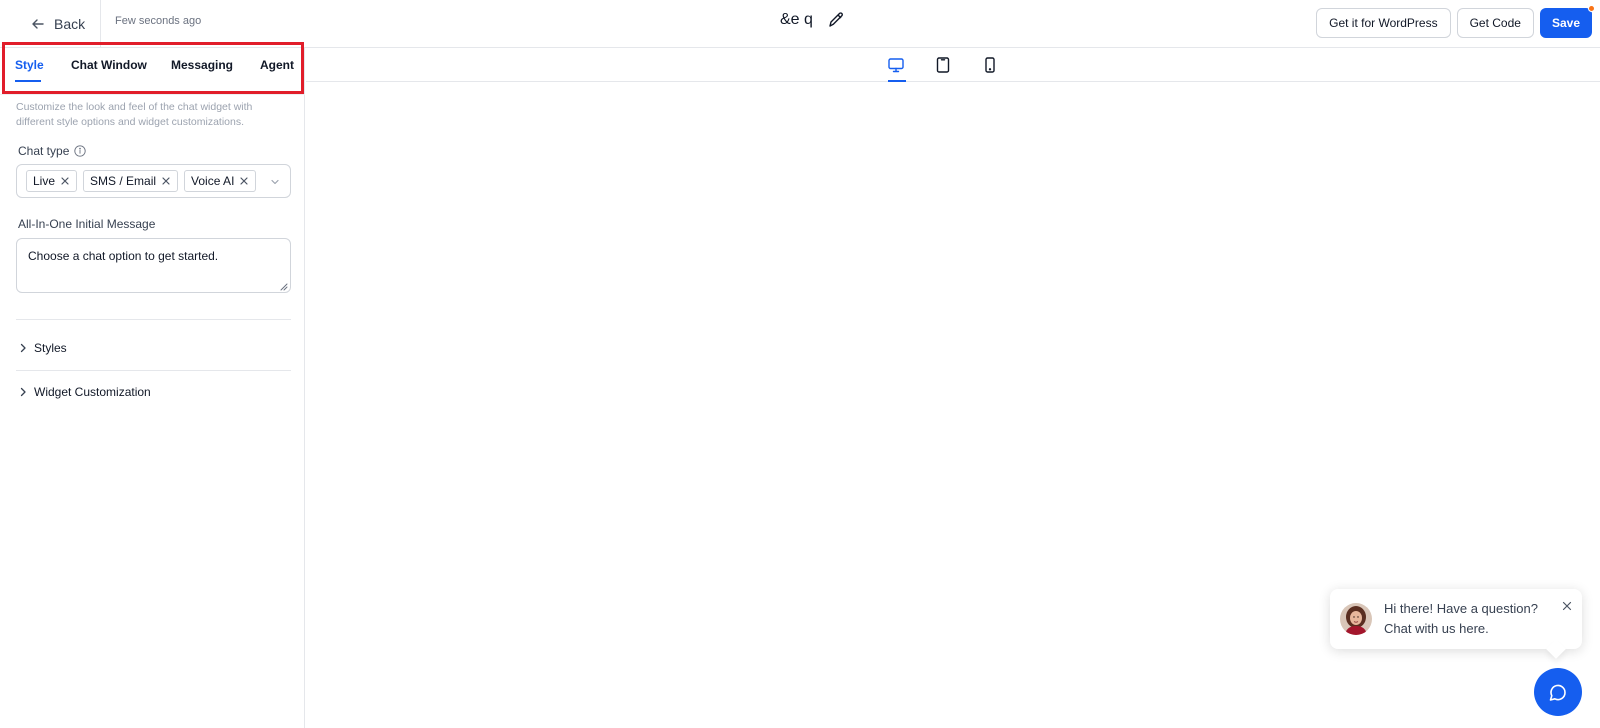  Describe the element at coordinates (1461, 608) in the screenshot. I see `welcome-line-1: Hi there! Have a question?` at that location.